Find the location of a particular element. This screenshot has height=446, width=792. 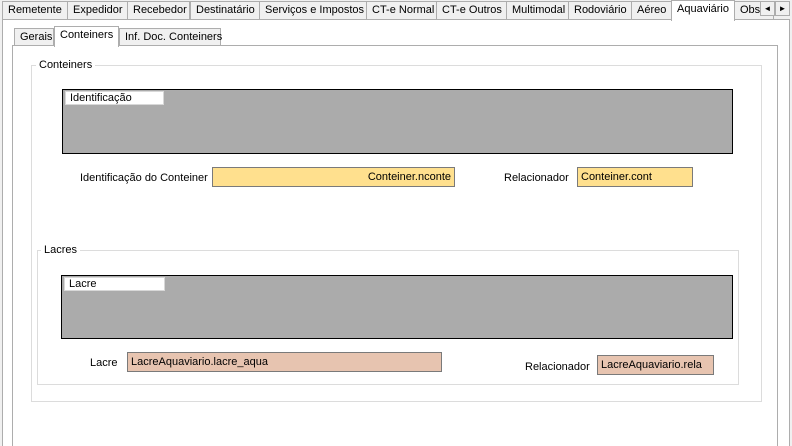

scroll-left-icon: ◄ is located at coordinates (767, 8).